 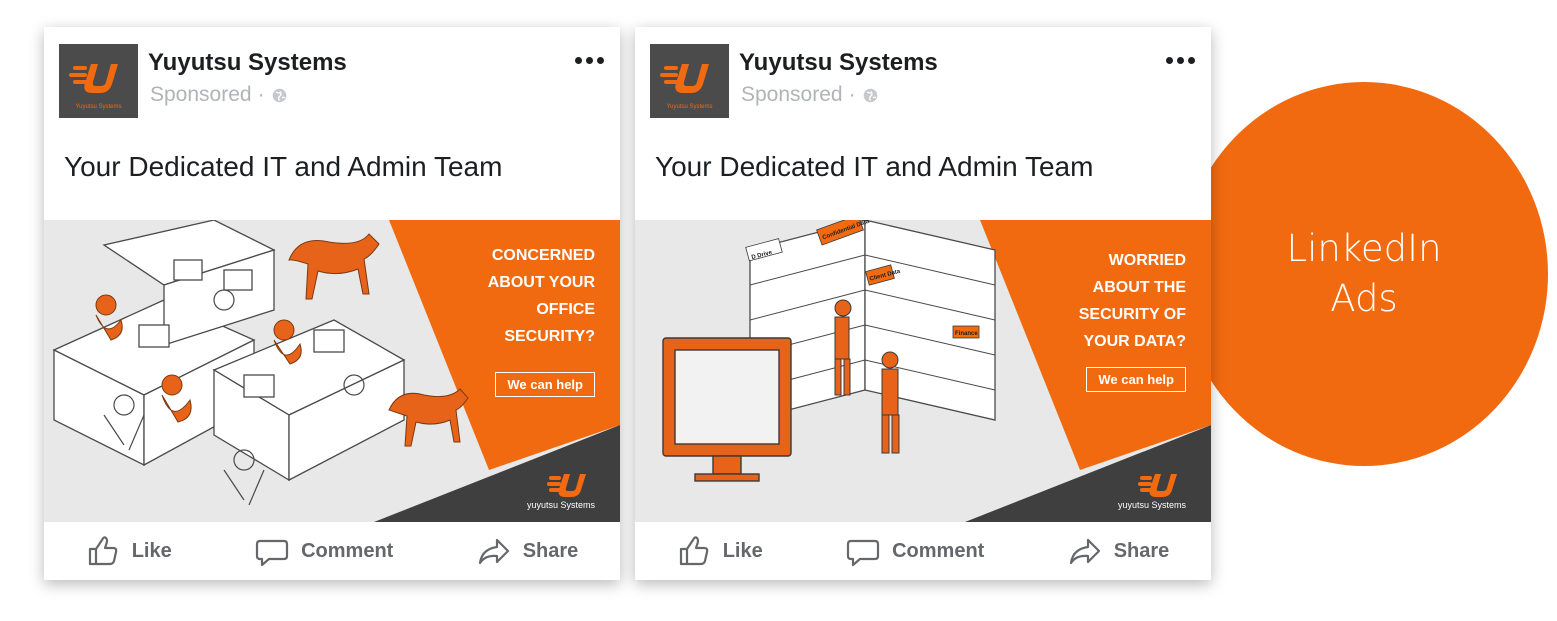 I want to click on linkedin-ads-badge: LinkedIn Ads, so click(x=1364, y=274).